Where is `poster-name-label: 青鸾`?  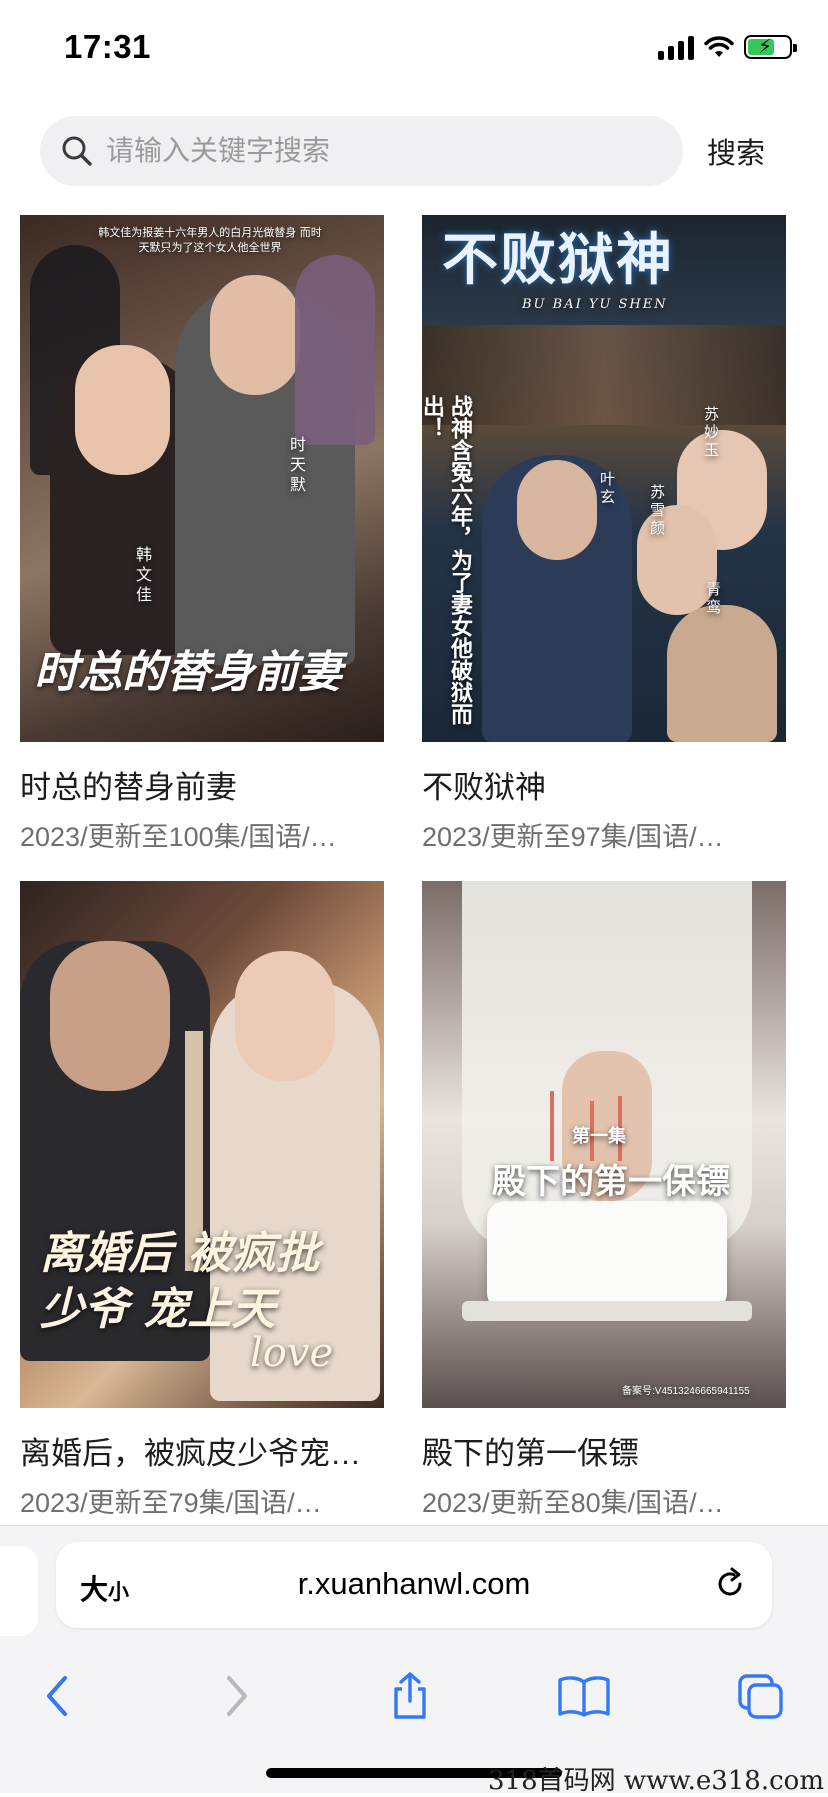 poster-name-label: 青鸾 is located at coordinates (714, 598).